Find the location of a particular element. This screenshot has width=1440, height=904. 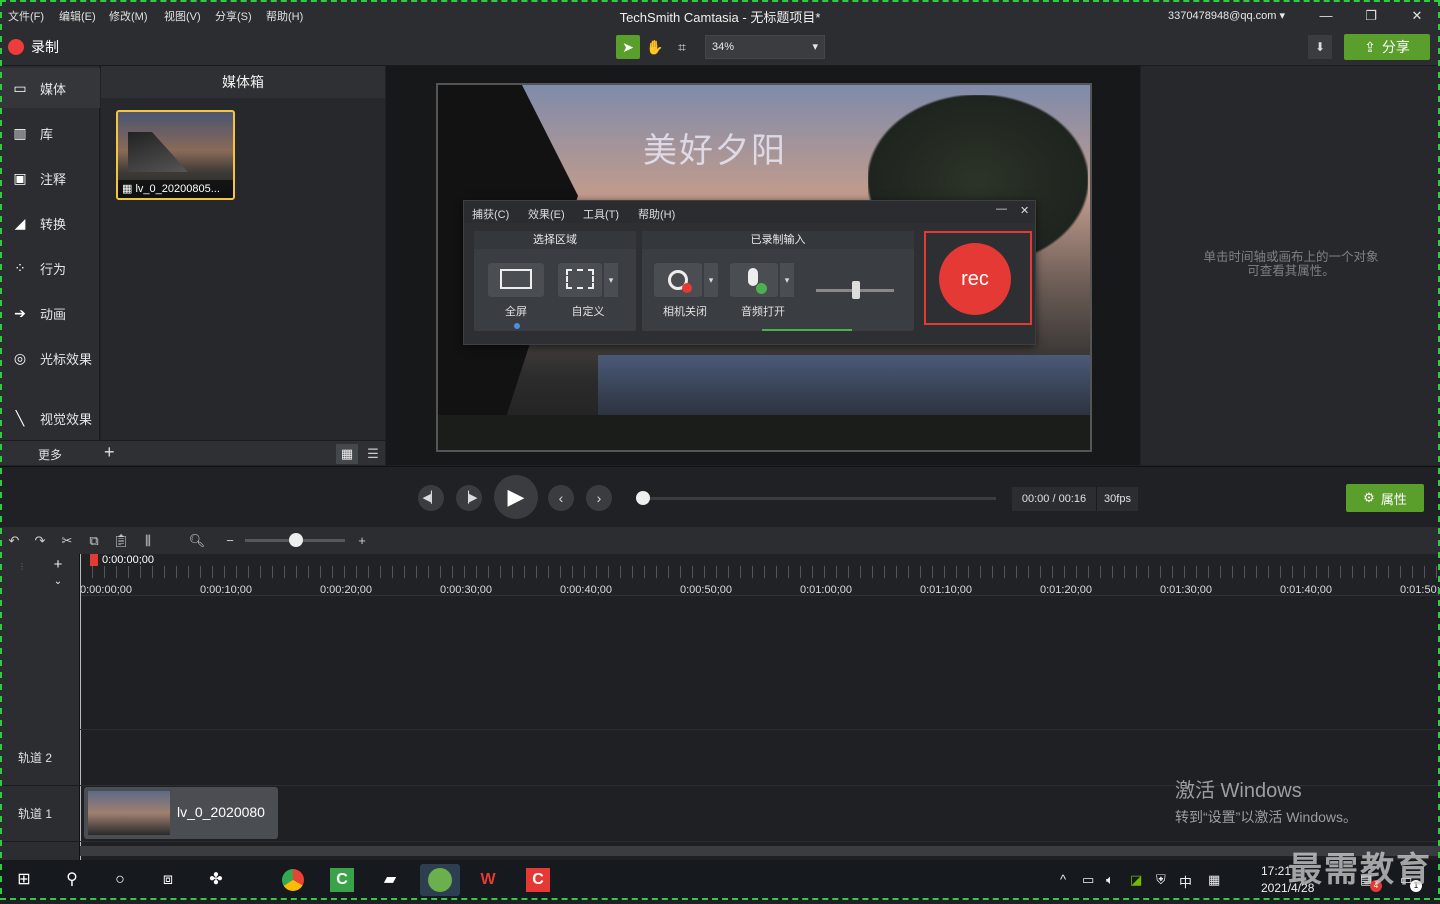

redo-icon: ↷ is located at coordinates (40, 541).